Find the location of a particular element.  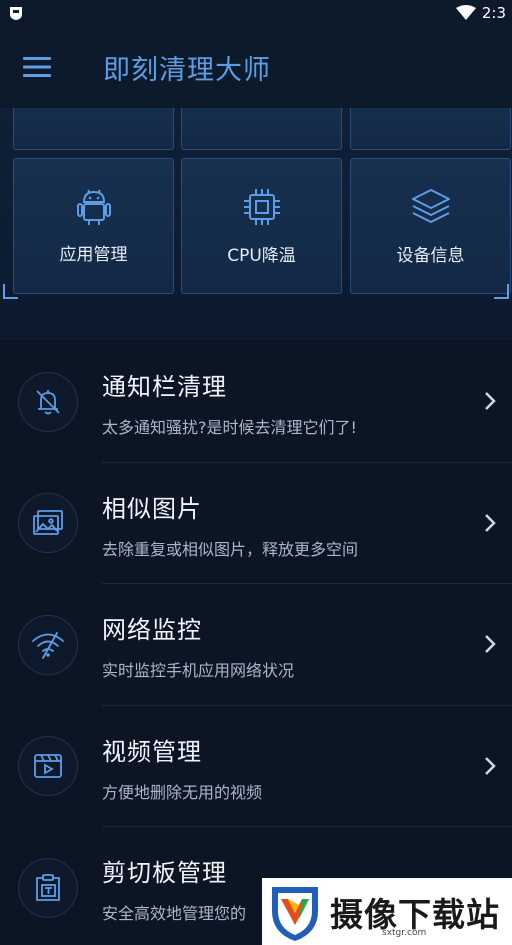

corner-bracket-right is located at coordinates (501, 291).